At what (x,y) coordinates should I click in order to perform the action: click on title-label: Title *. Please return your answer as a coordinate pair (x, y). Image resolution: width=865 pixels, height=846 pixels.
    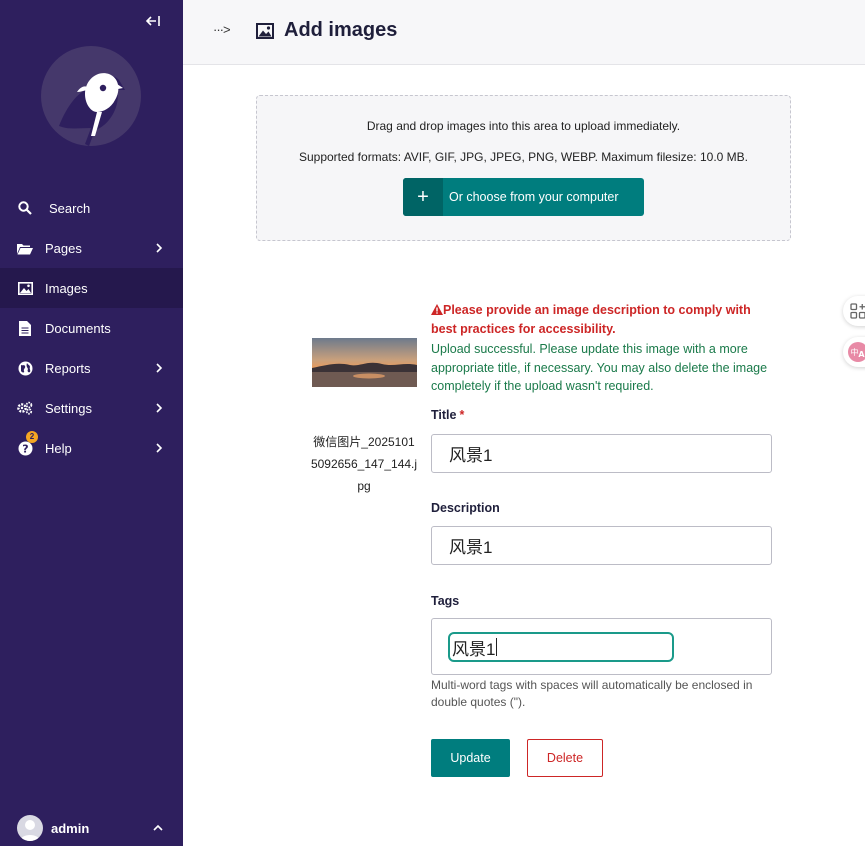
    Looking at the image, I should click on (447, 415).